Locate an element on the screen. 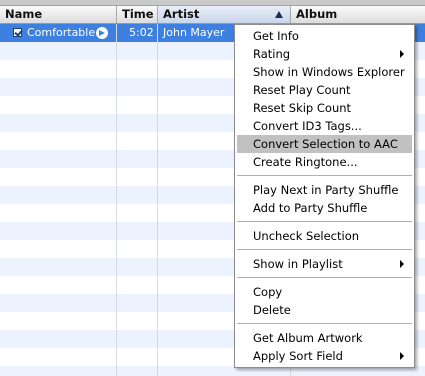 This screenshot has height=376, width=425. column-header-bar: Name Time Artist Album is located at coordinates (212, 15).